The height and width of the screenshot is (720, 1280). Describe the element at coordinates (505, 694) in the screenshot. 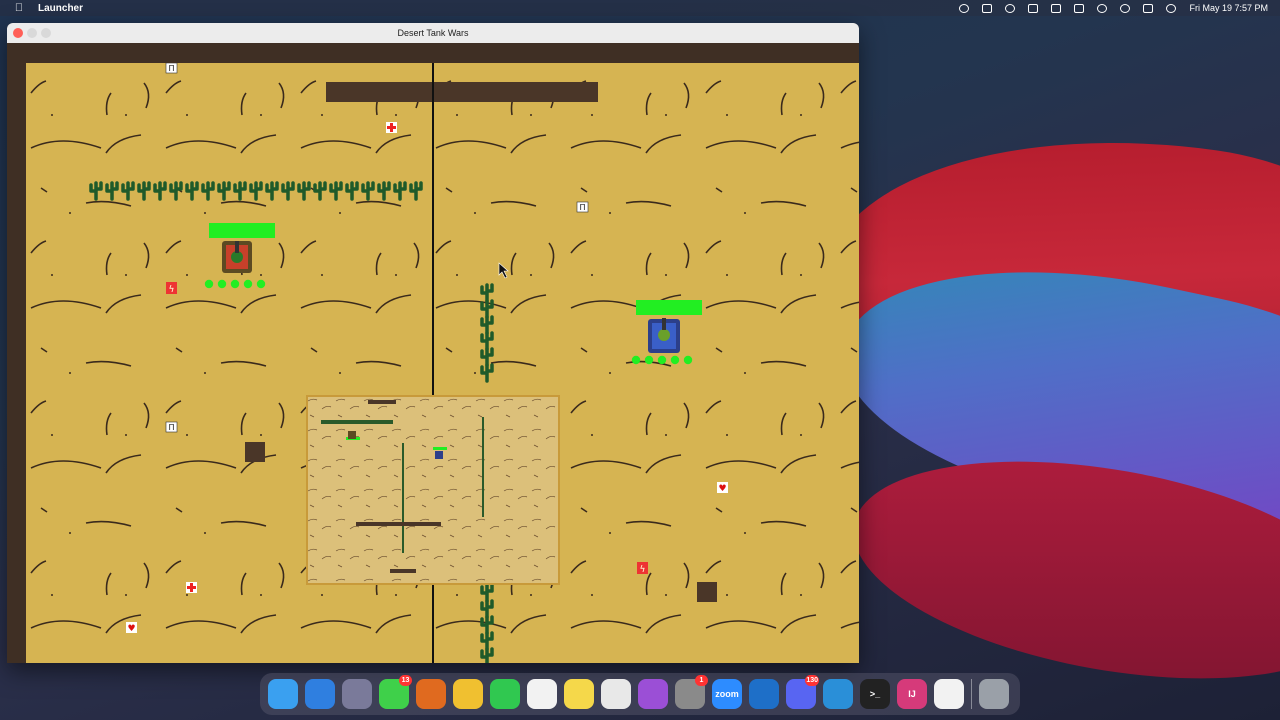

I see `facetime-icon` at that location.